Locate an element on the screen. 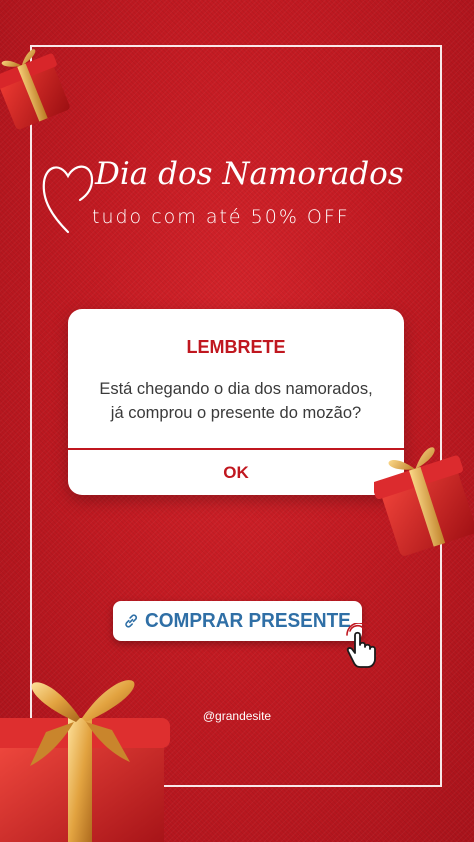 Image resolution: width=474 pixels, height=842 pixels. dialog-message-line-2: já comprou o presente do mozão? is located at coordinates (236, 413).